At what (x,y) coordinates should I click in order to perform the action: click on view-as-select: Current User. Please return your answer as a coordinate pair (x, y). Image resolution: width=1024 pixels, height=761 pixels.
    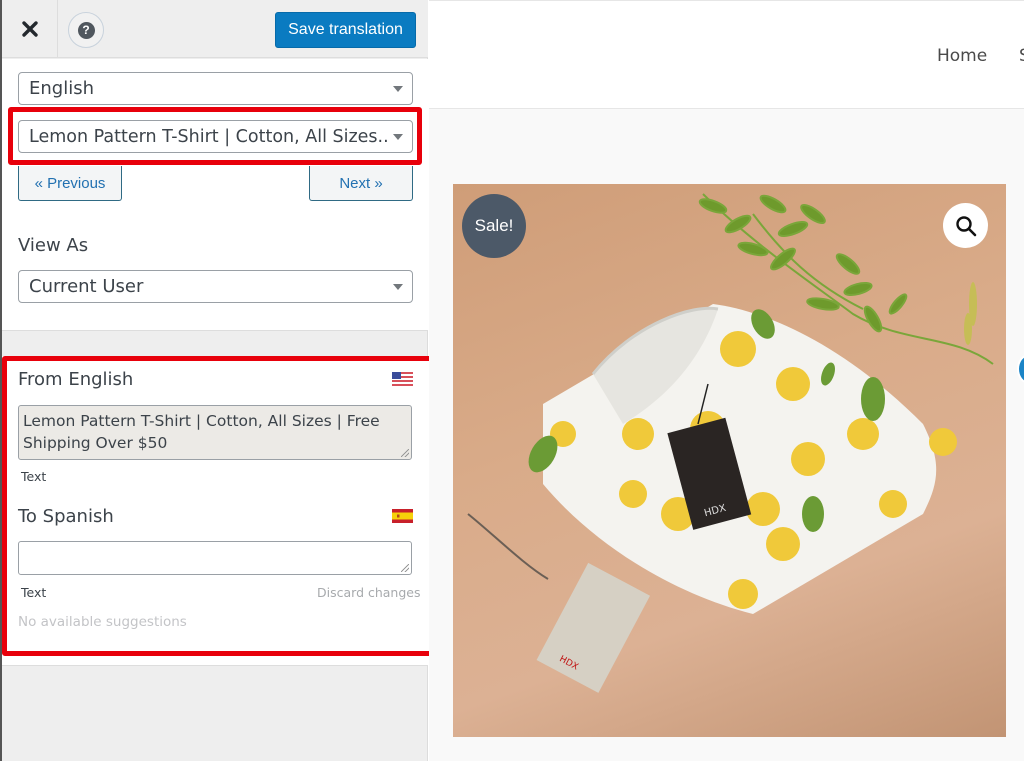
    Looking at the image, I should click on (215, 286).